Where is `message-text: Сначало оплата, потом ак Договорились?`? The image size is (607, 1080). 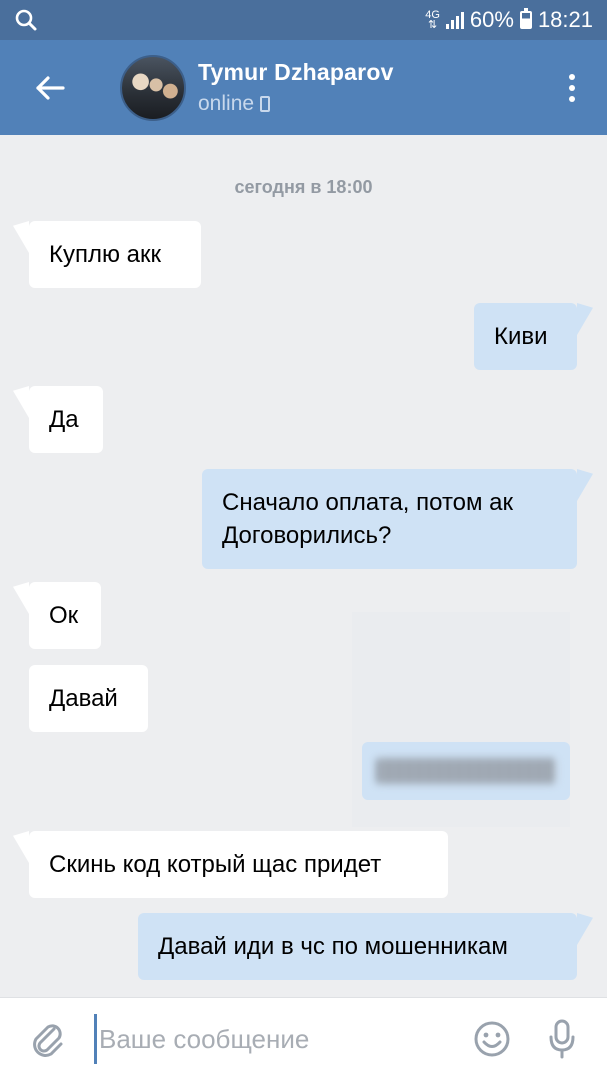
message-text: Сначало оплата, потом ак Договорились? is located at coordinates (368, 519).